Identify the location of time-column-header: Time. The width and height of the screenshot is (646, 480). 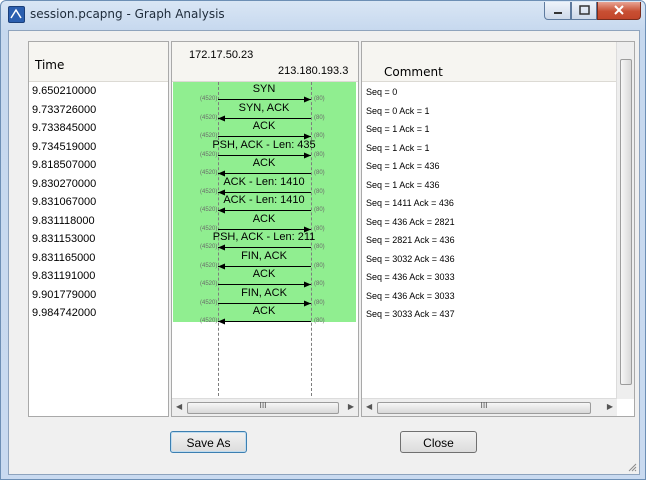
(98, 62).